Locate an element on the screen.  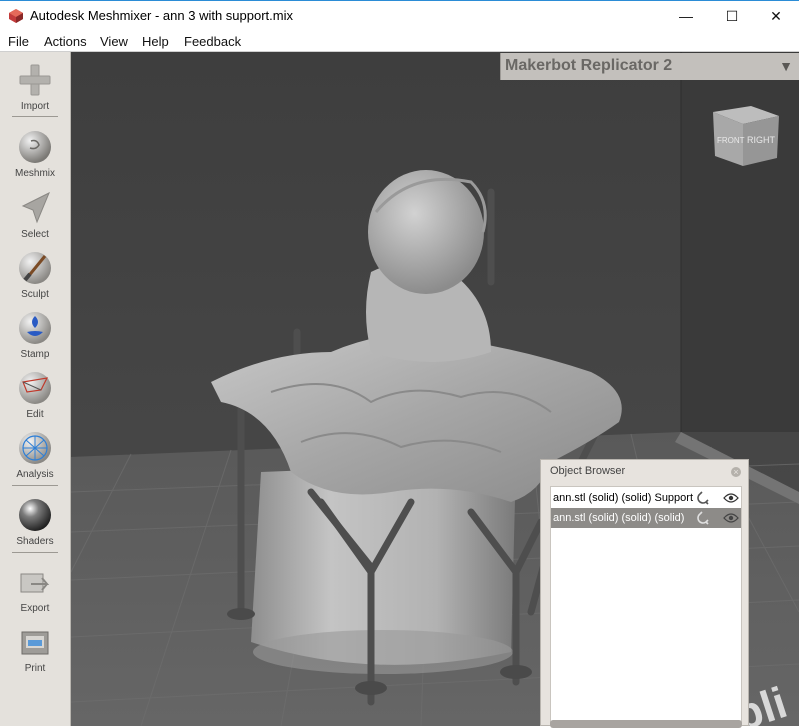
arrow-cursor-icon is located at coordinates (35, 207).